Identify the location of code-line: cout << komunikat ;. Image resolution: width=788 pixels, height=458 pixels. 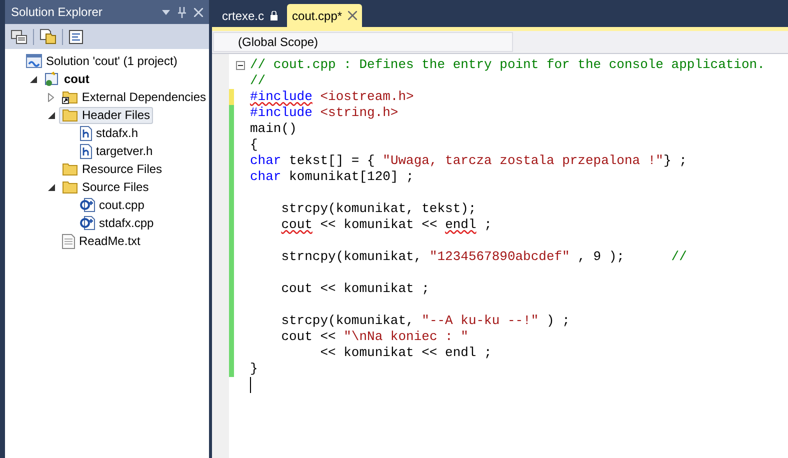
(355, 289).